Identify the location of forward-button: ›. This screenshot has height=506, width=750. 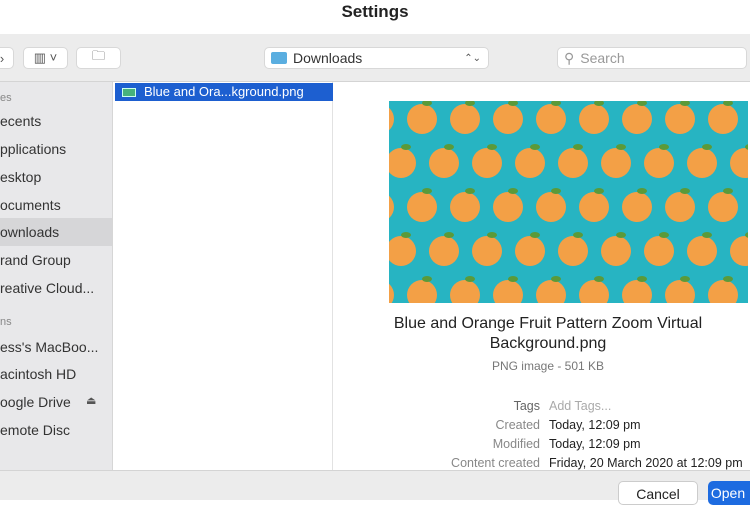
(7, 58).